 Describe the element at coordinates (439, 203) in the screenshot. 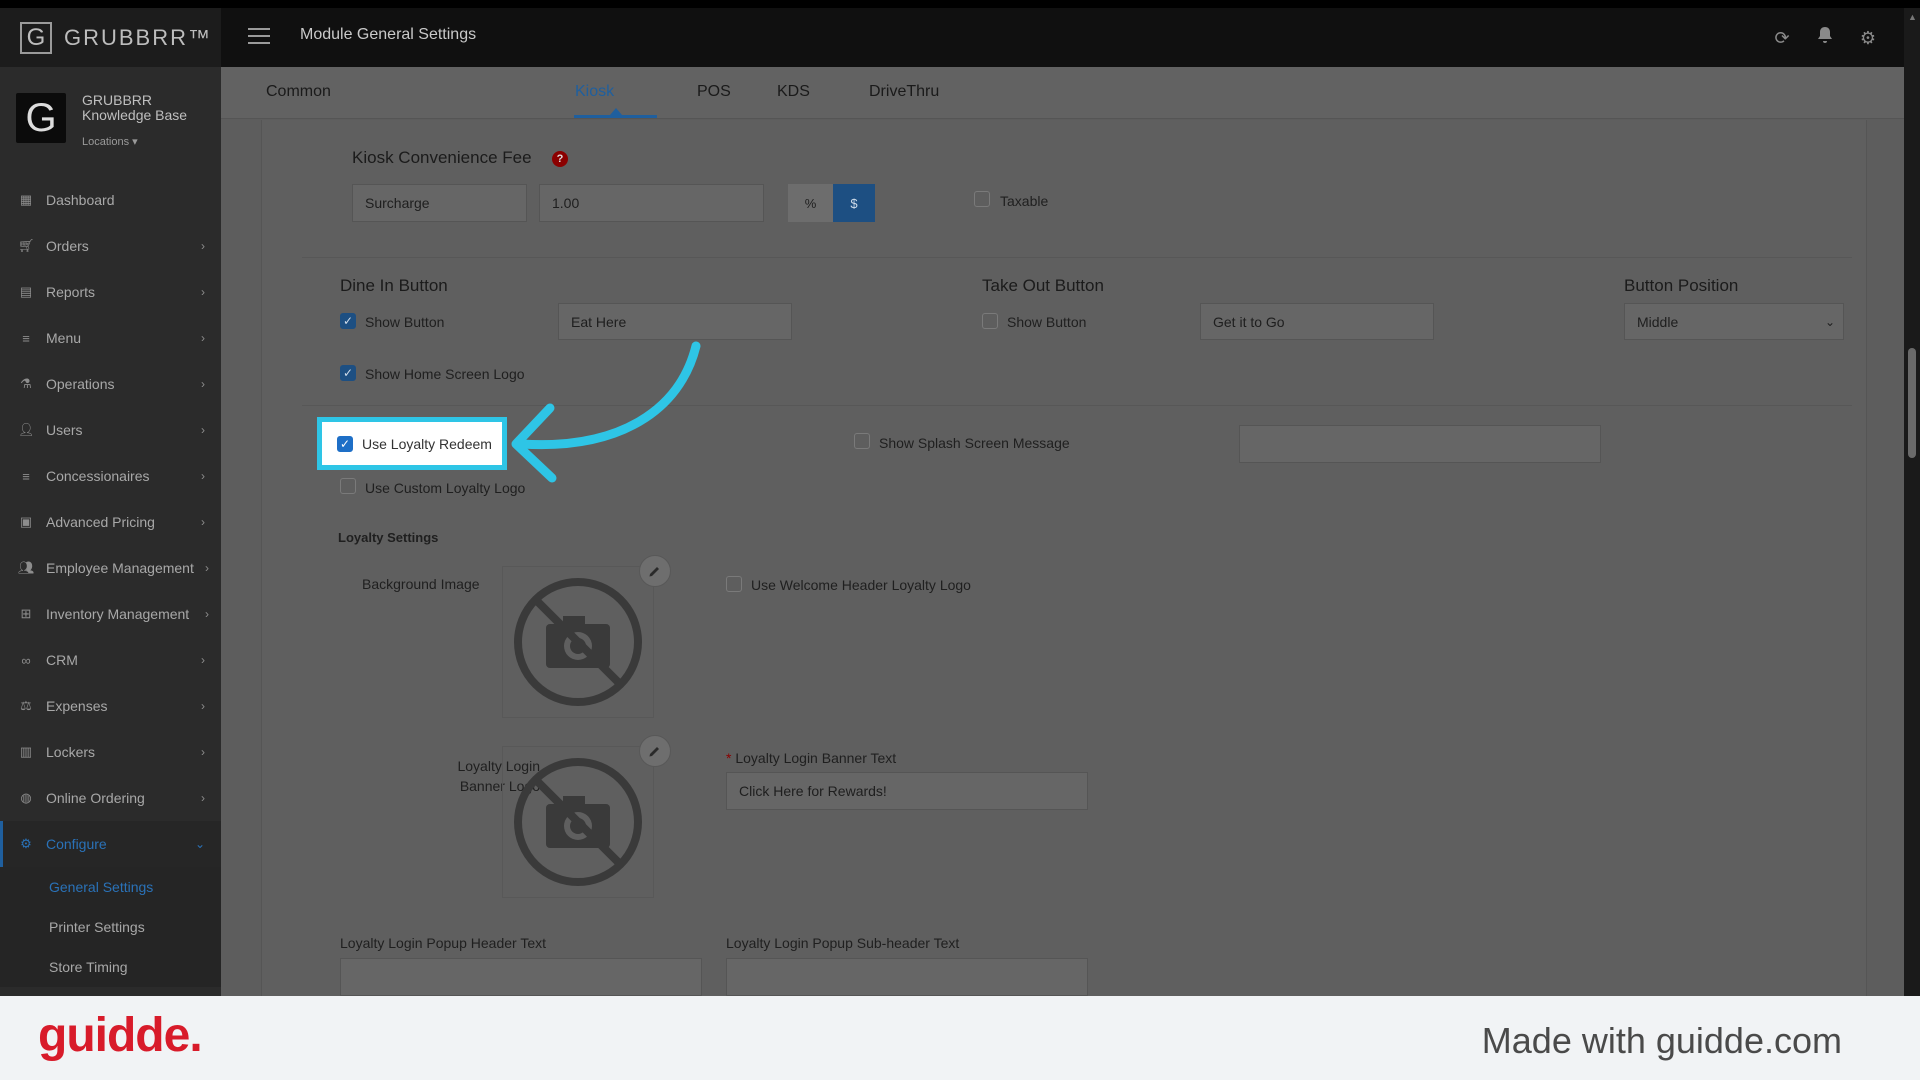

I see `fee-name-input: Surcharge` at that location.